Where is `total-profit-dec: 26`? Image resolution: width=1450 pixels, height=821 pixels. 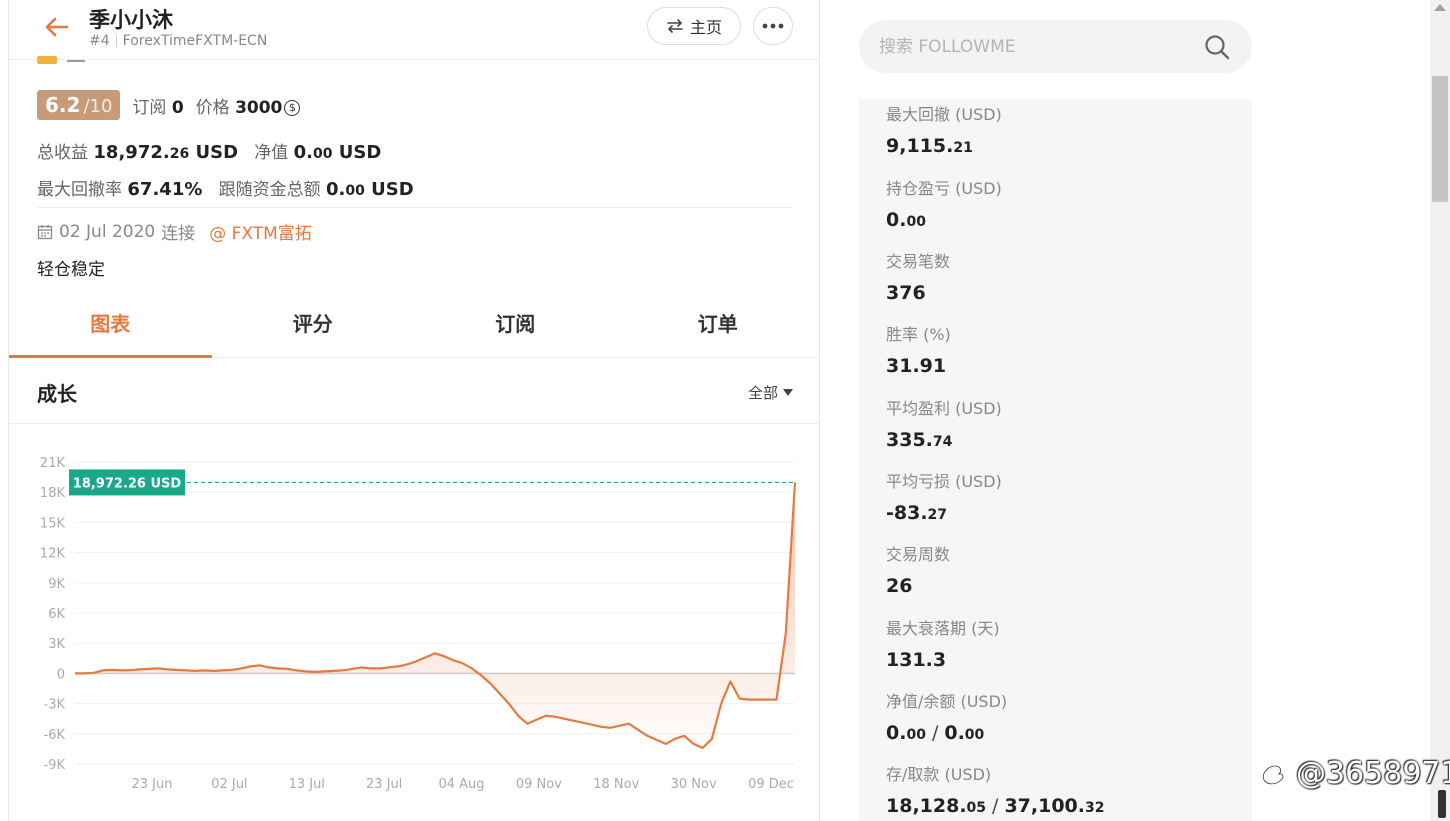 total-profit-dec: 26 is located at coordinates (179, 154).